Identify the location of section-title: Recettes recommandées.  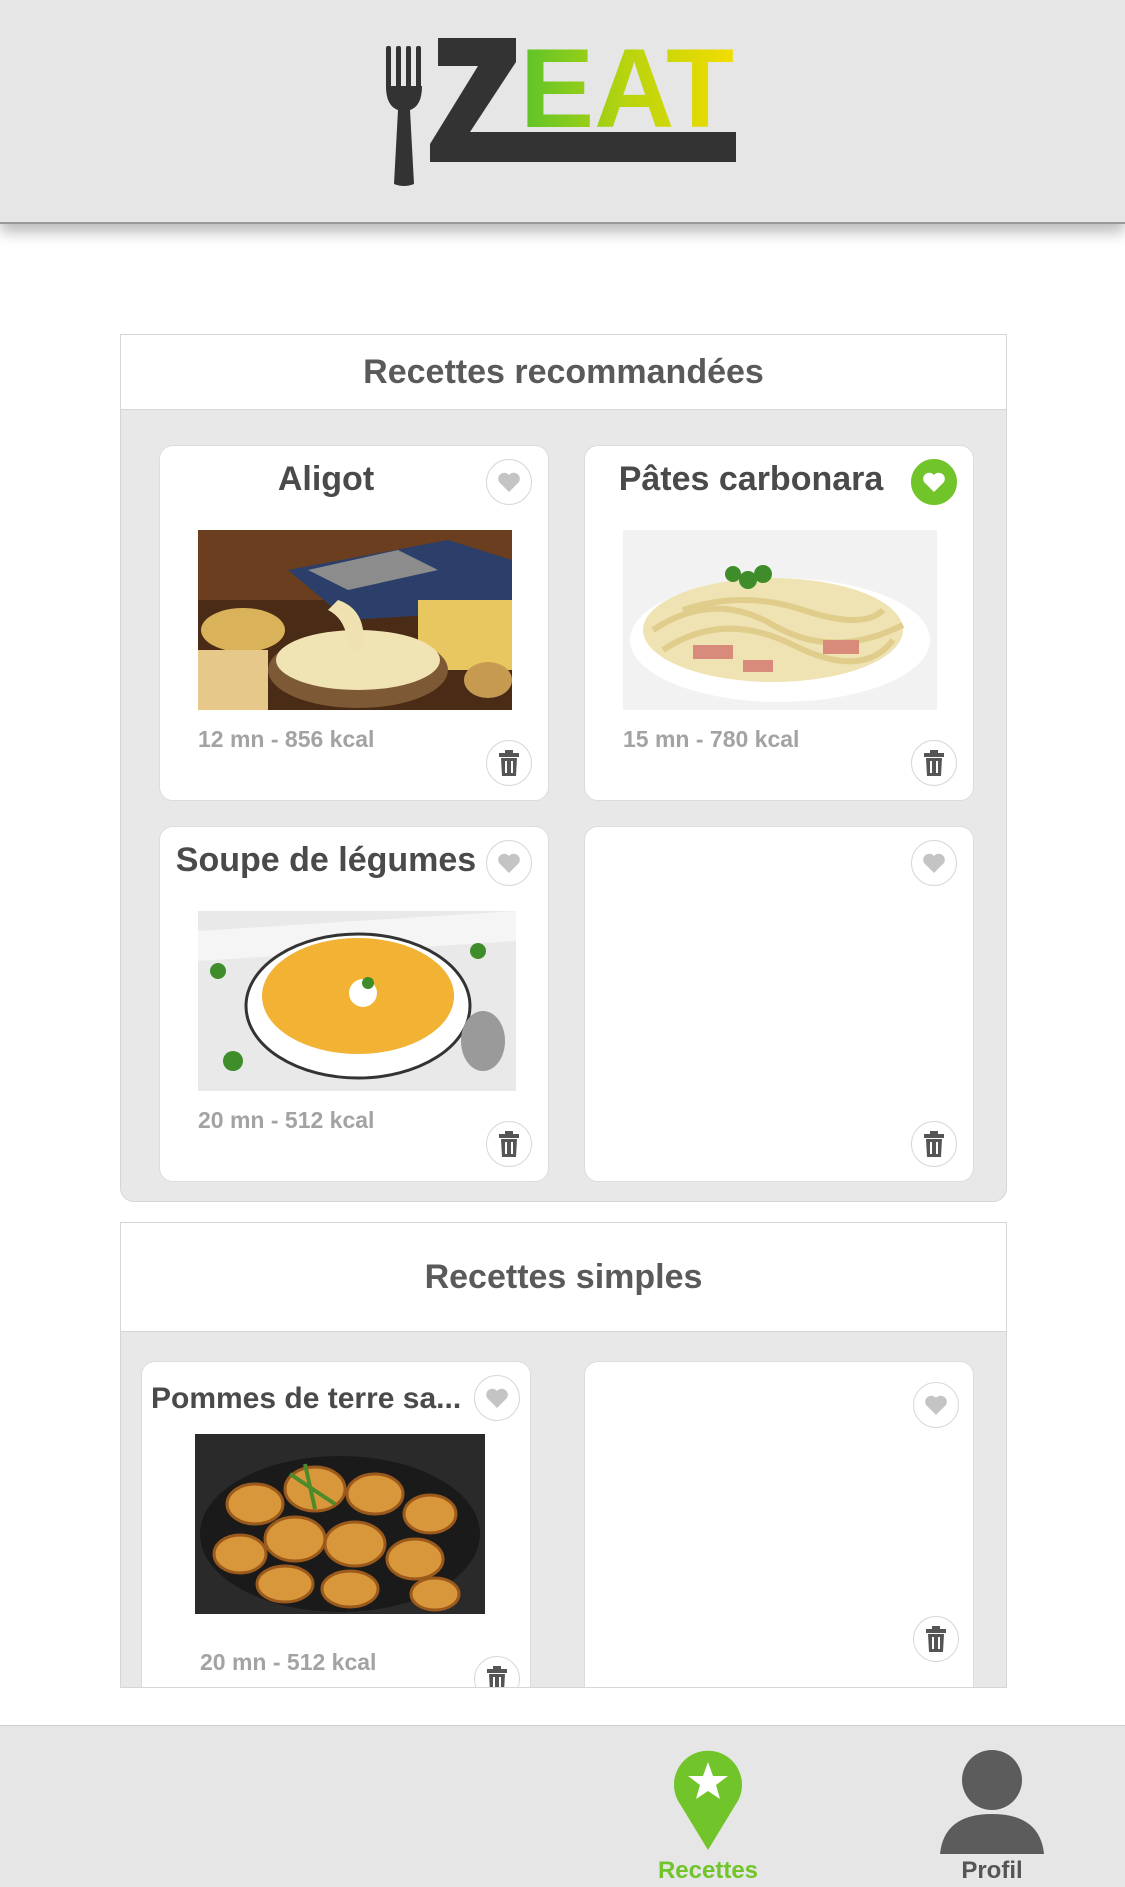
(563, 372).